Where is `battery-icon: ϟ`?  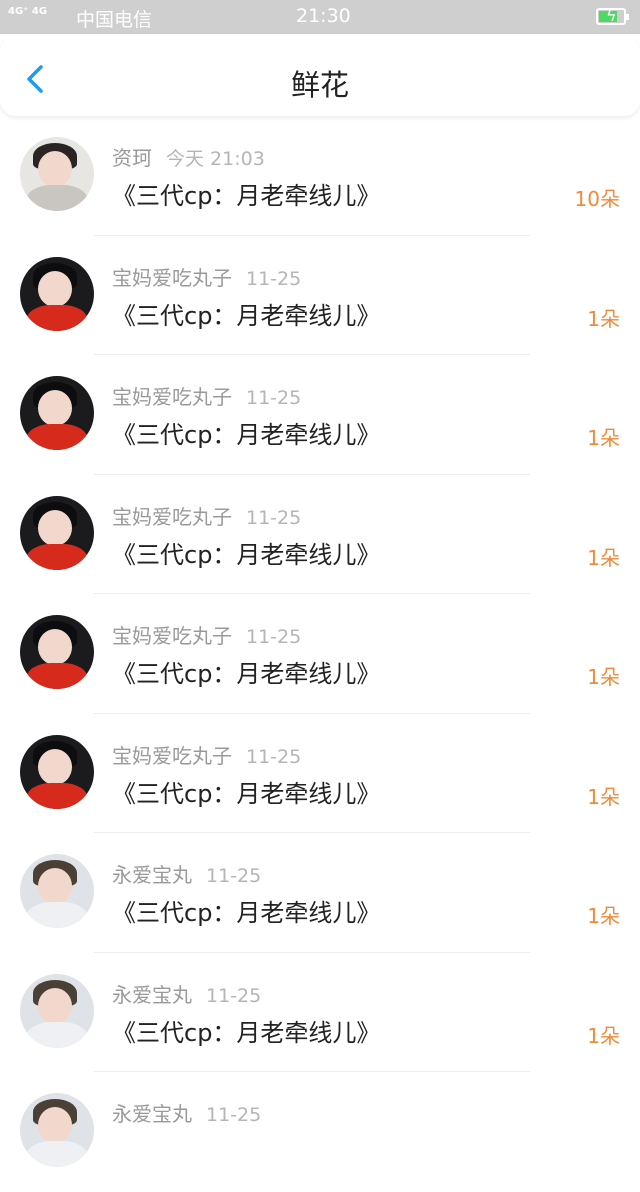 battery-icon: ϟ is located at coordinates (612, 15).